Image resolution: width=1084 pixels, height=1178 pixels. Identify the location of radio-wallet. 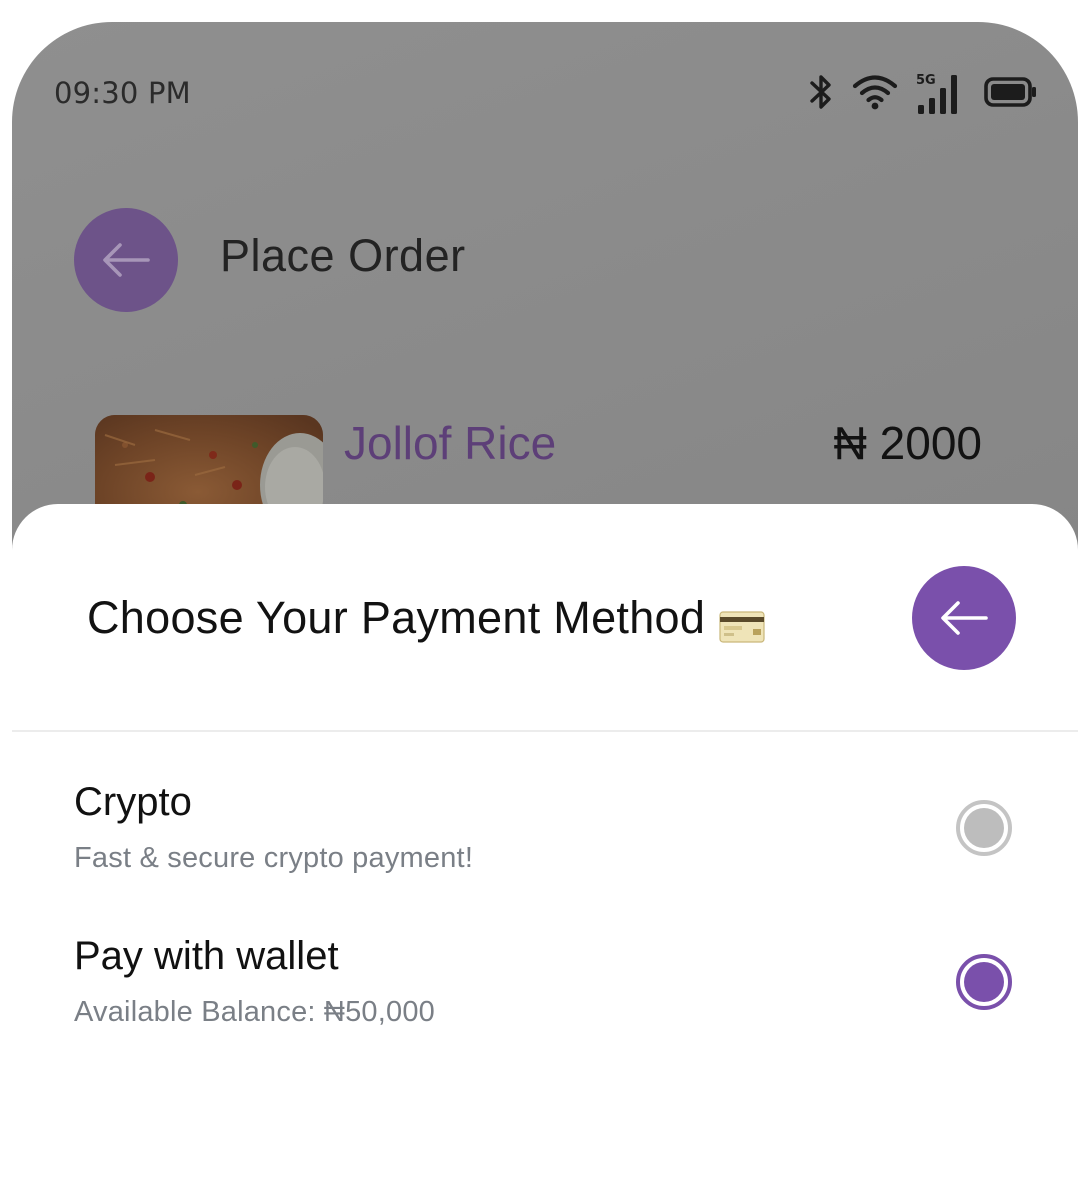
(984, 982).